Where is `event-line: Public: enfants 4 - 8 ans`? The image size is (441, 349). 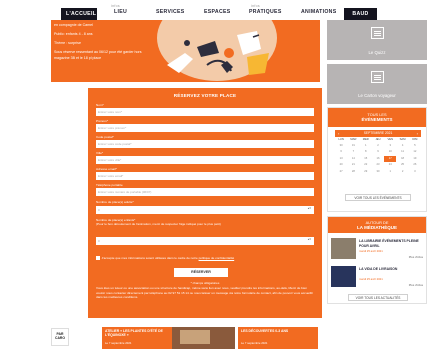
event-line: Public: enfants 4 - 8 ans is located at coordinates (73, 34).